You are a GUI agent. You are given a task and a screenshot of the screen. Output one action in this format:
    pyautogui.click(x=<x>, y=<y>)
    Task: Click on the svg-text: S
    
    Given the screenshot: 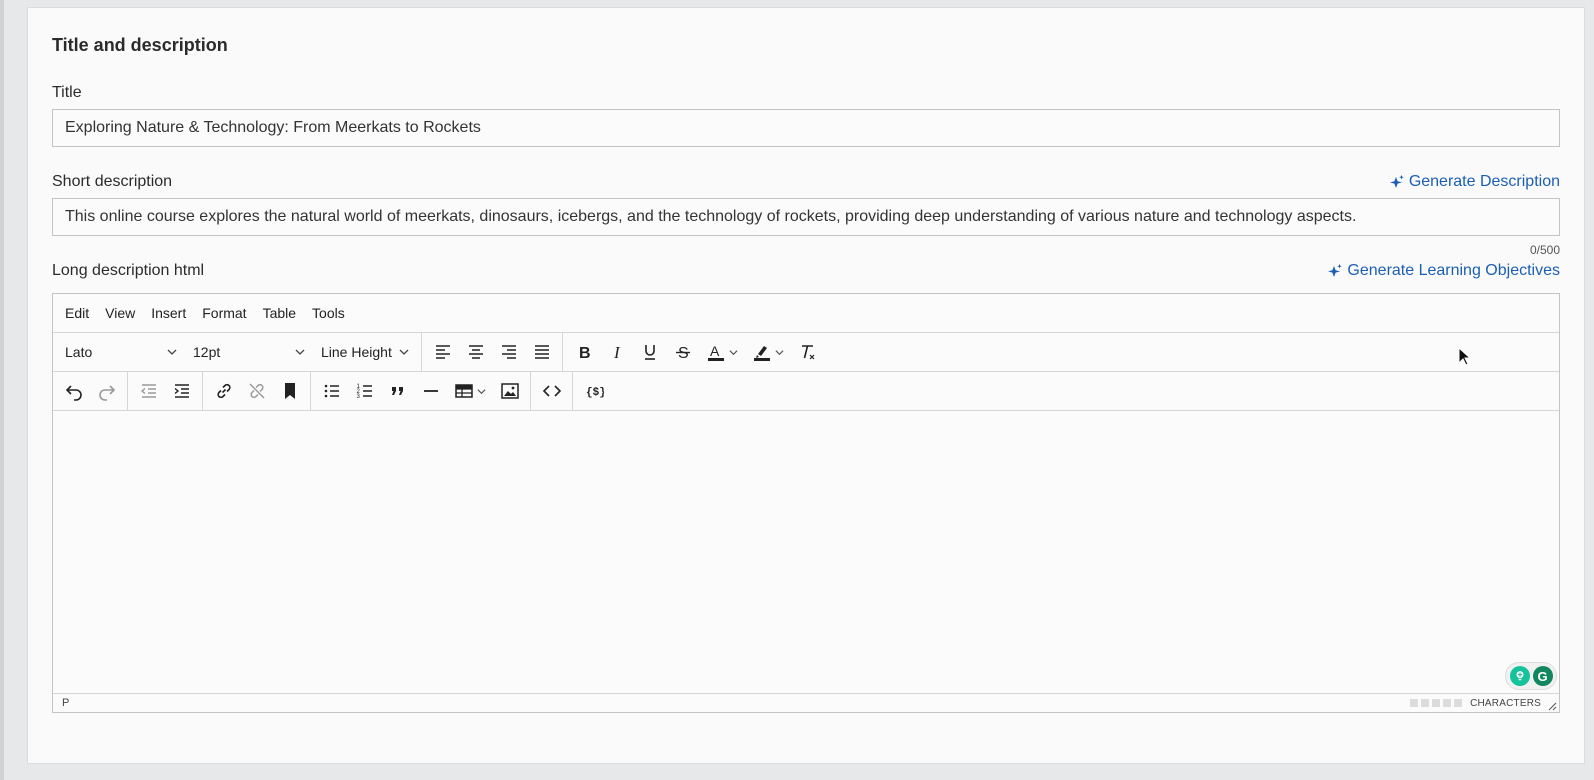 What is the action you would take?
    pyautogui.click(x=683, y=353)
    